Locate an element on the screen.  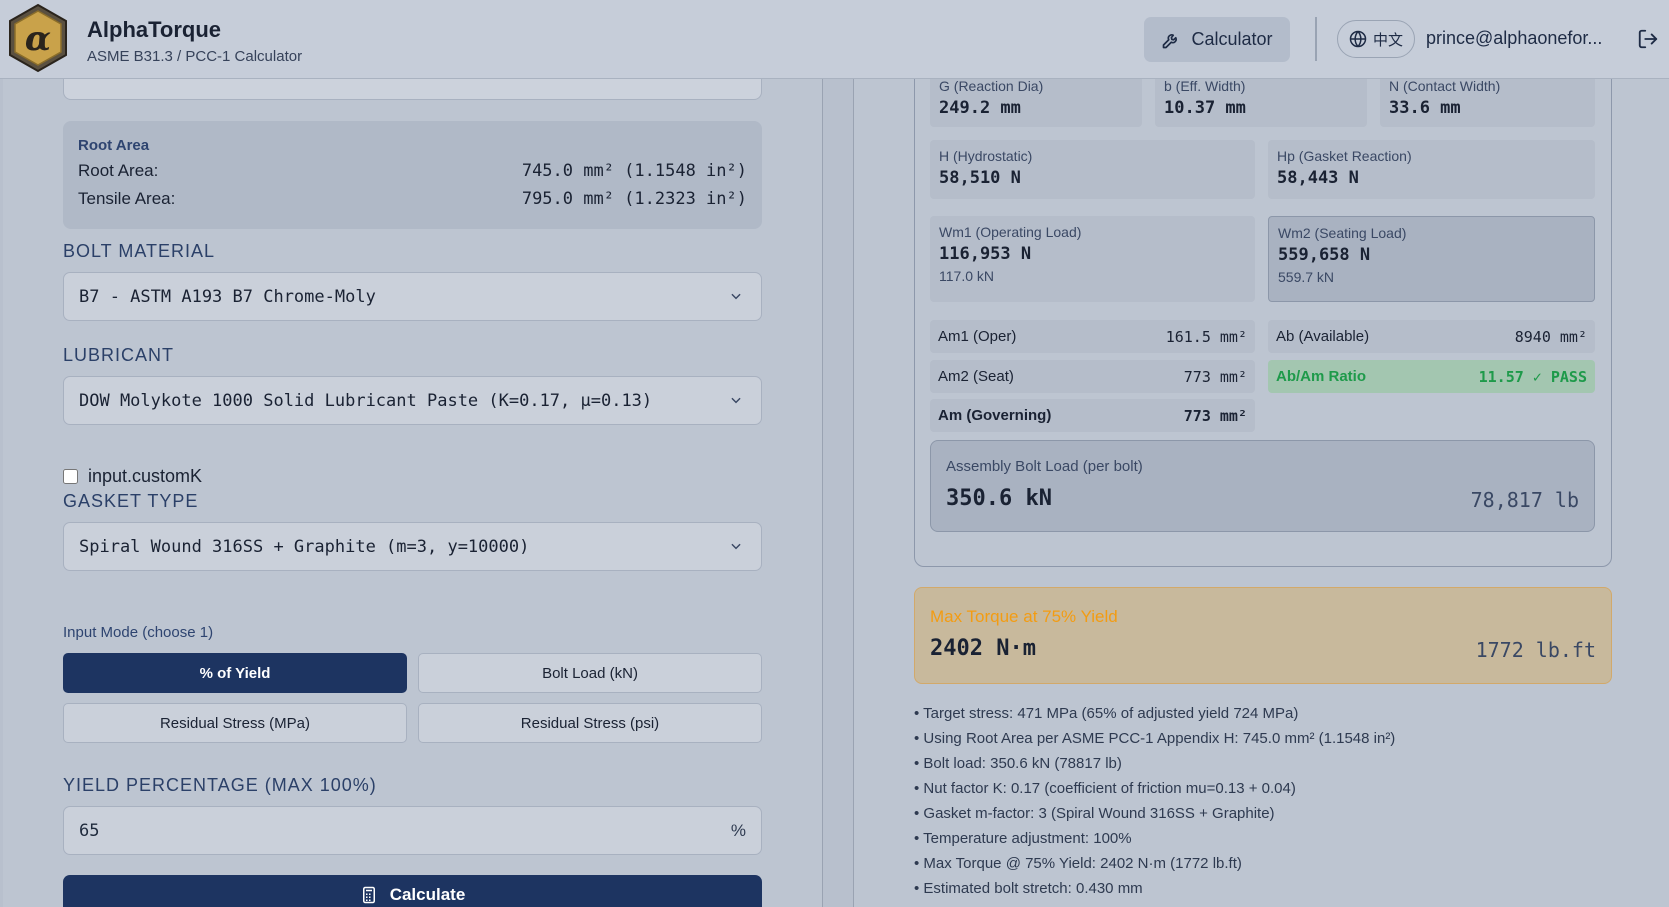
max-torque-label: Max Torque at 75% Yield is located at coordinates (1024, 616).